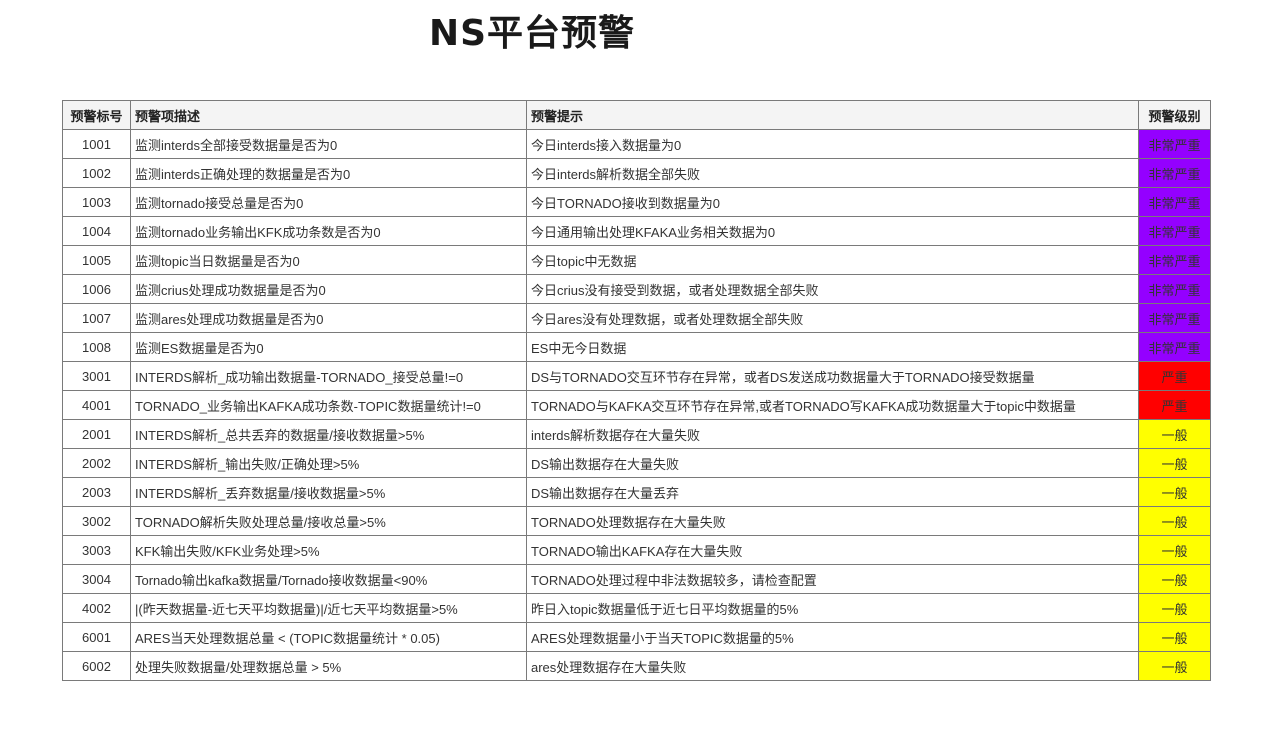 This screenshot has width=1263, height=734. What do you see at coordinates (832, 521) in the screenshot?
I see `alert-hint-cell: TORNADO处理数据存在大量失败` at bounding box center [832, 521].